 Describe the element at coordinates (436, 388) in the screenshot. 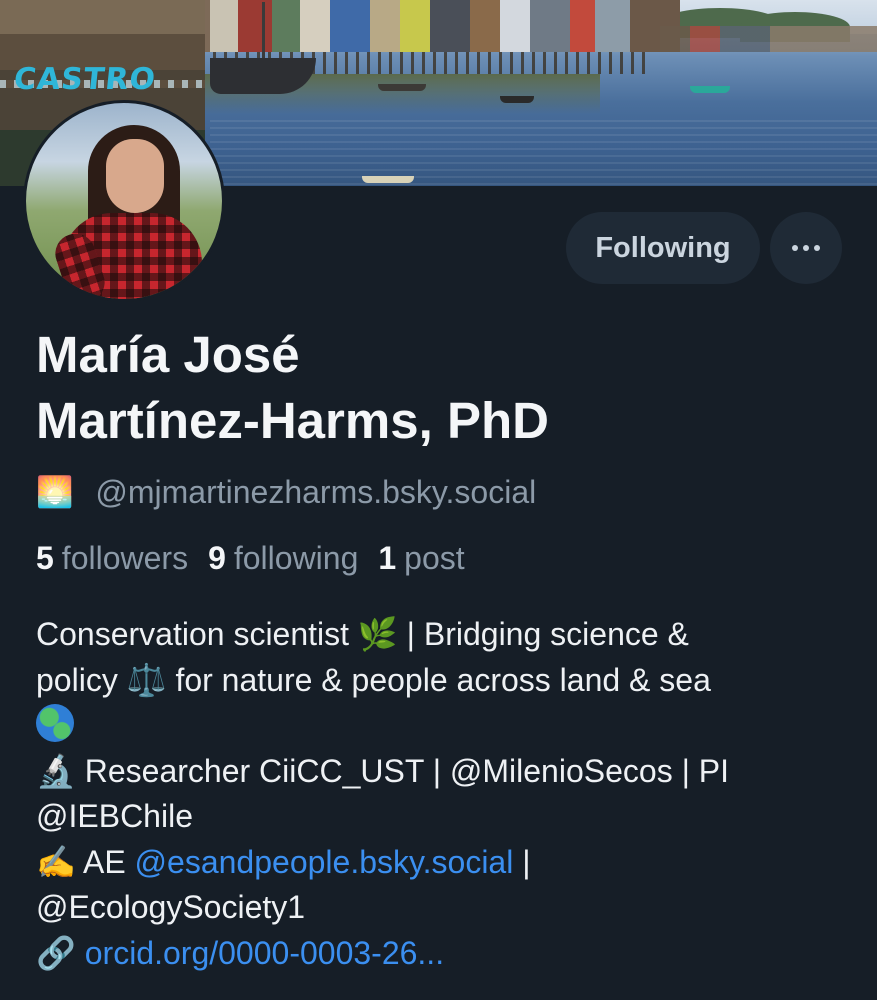

I see `display-name: María José Martínez-Harms, PhD` at that location.